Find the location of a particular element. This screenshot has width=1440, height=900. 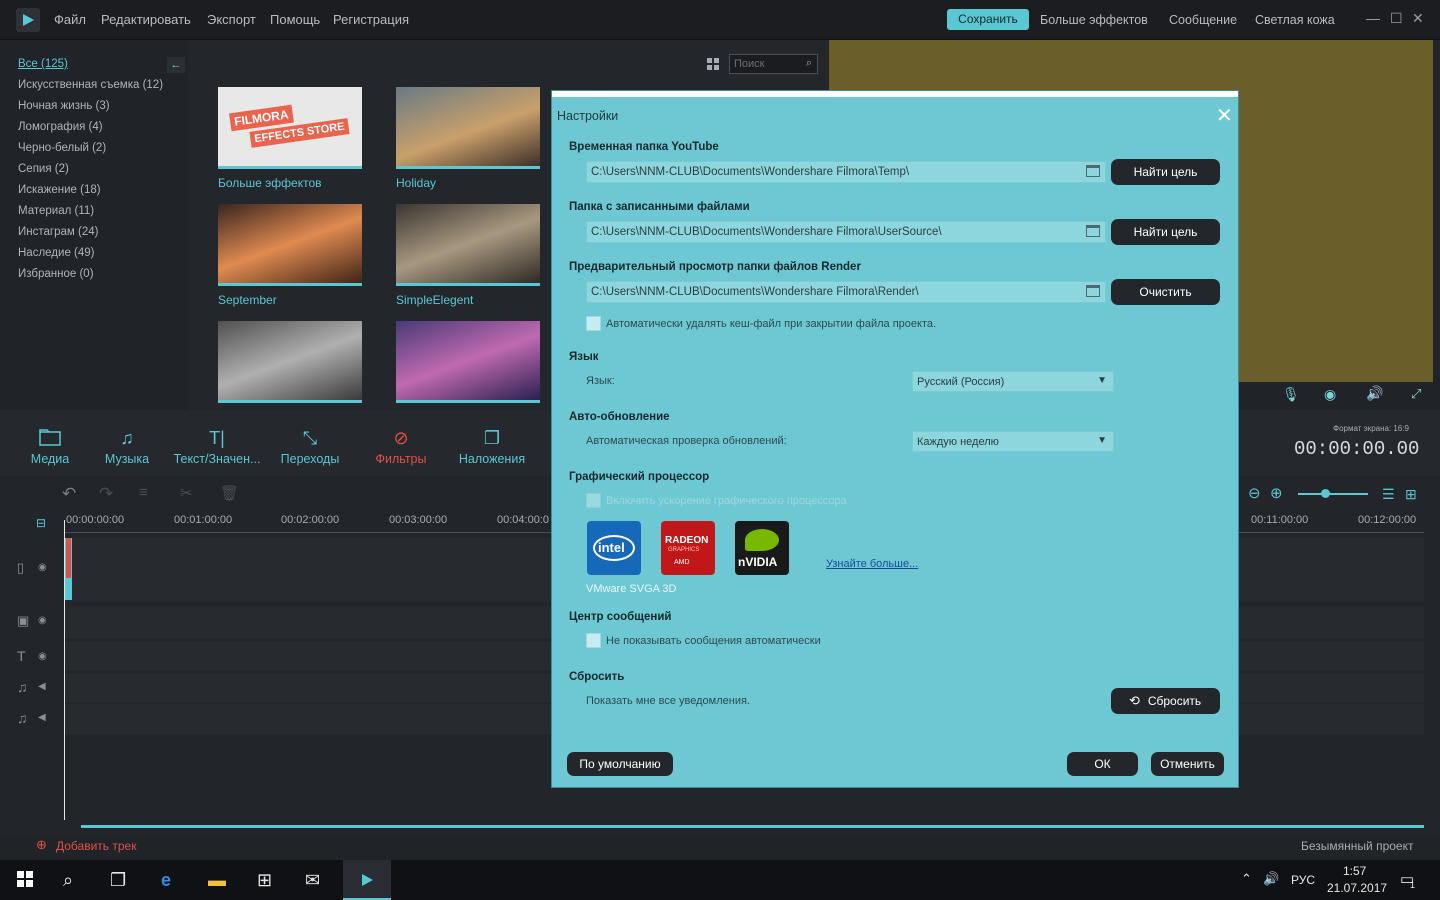

task-view-icon: ❐ is located at coordinates (118, 880).